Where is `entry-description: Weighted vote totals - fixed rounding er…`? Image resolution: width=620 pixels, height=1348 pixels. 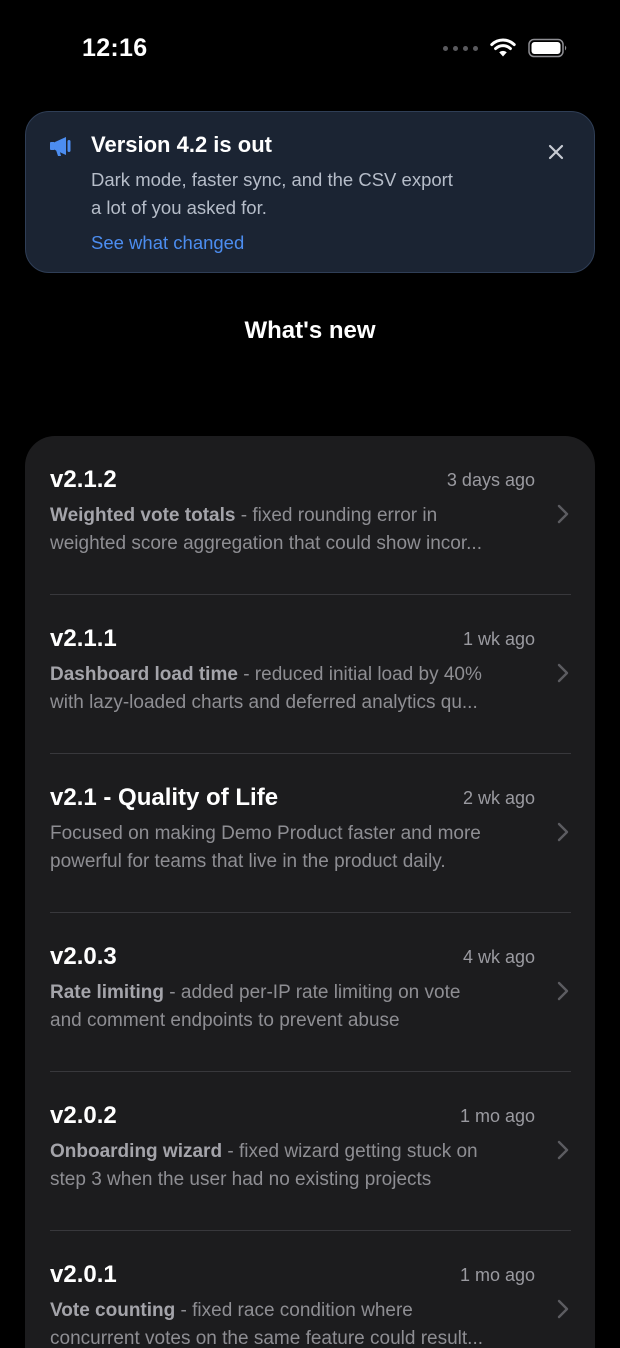
entry-description: Weighted vote totals - fixed rounding er… is located at coordinates (295, 530).